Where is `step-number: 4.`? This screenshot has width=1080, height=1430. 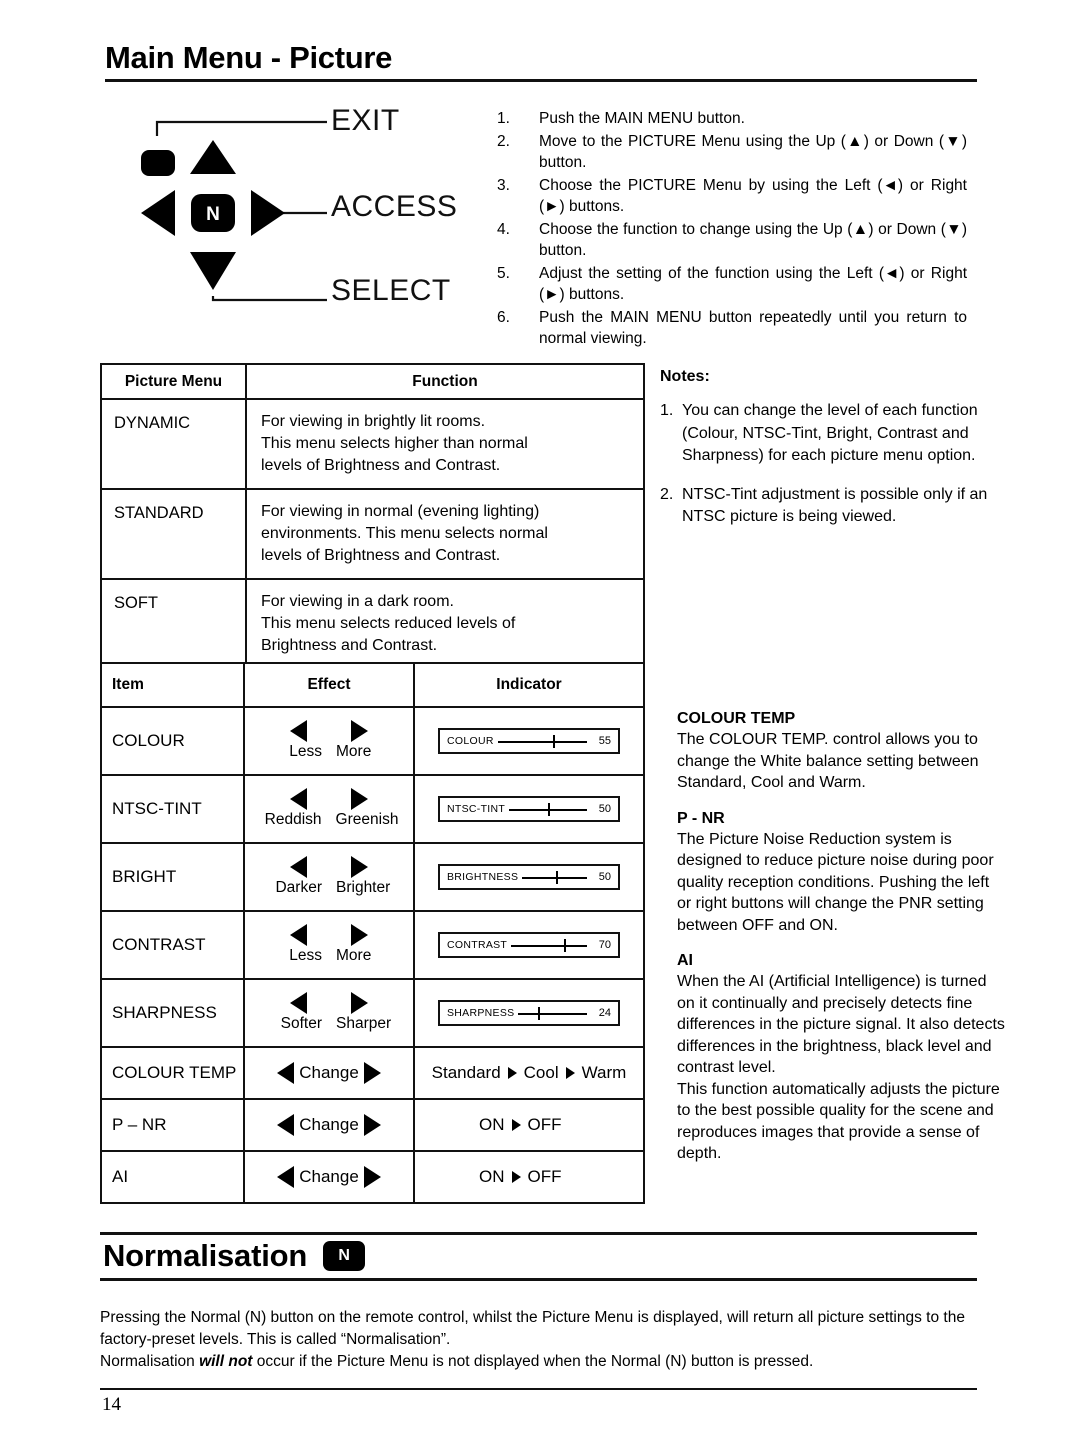
step-number: 4. is located at coordinates (503, 229).